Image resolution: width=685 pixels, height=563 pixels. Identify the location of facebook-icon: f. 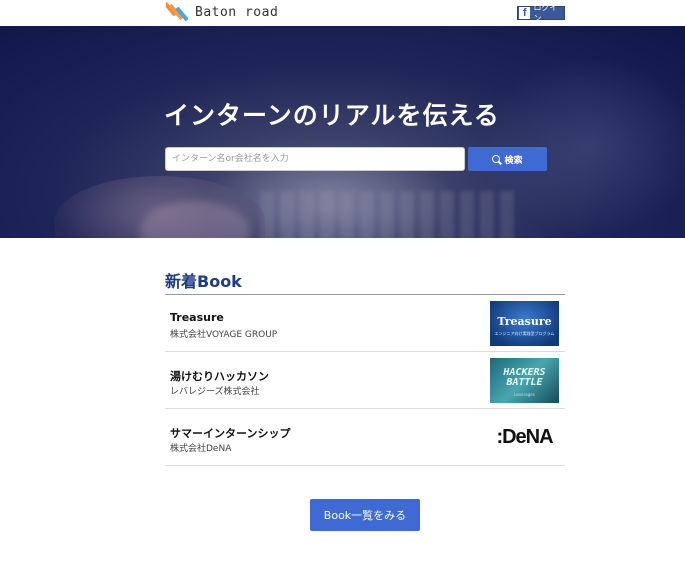
(525, 13).